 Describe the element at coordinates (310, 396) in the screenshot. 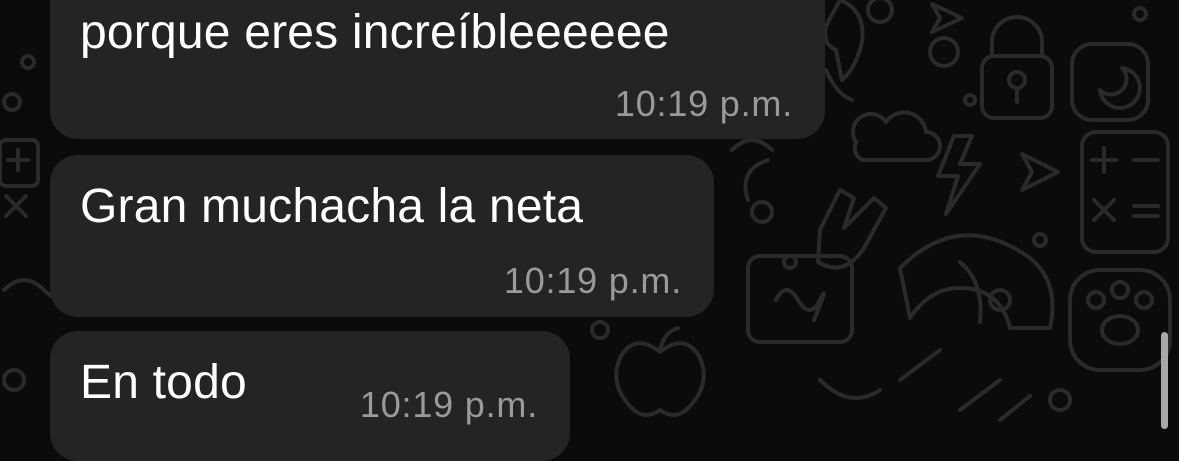

I see `message-bubble: En todo 10:19 p.m.` at that location.